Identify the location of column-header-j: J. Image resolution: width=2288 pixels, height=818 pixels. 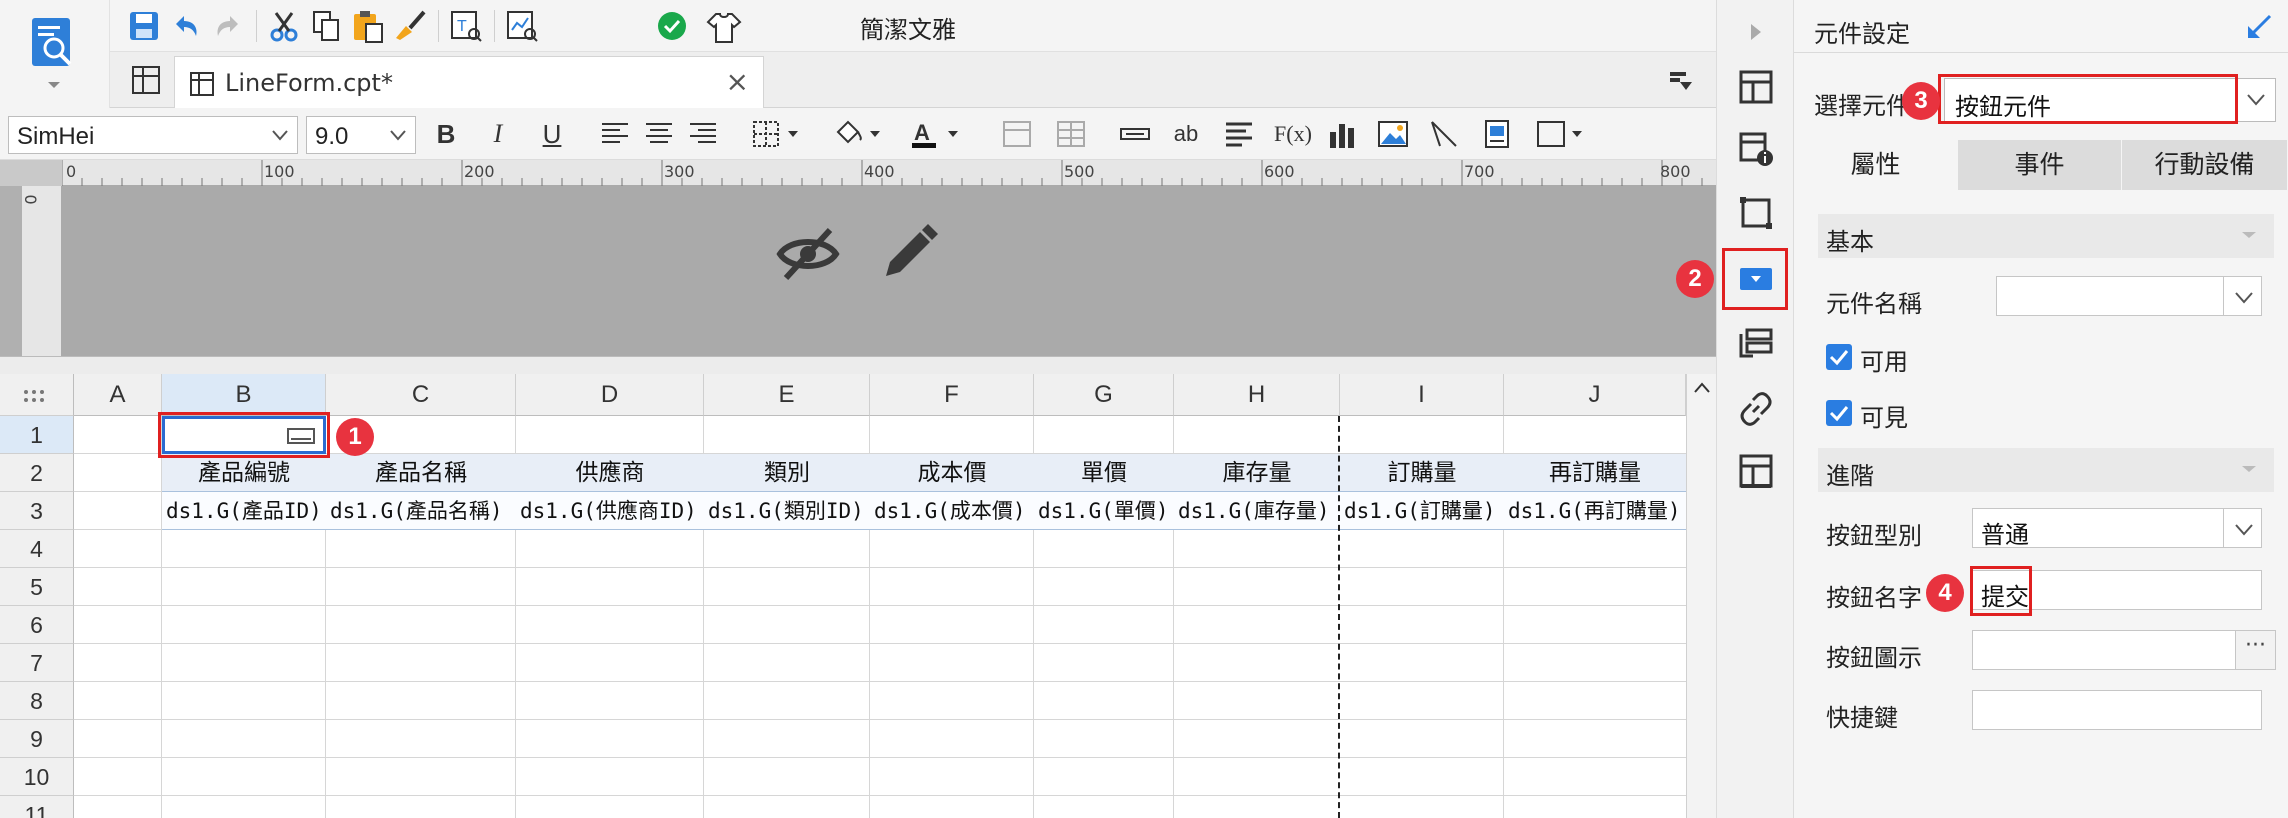
(1595, 395).